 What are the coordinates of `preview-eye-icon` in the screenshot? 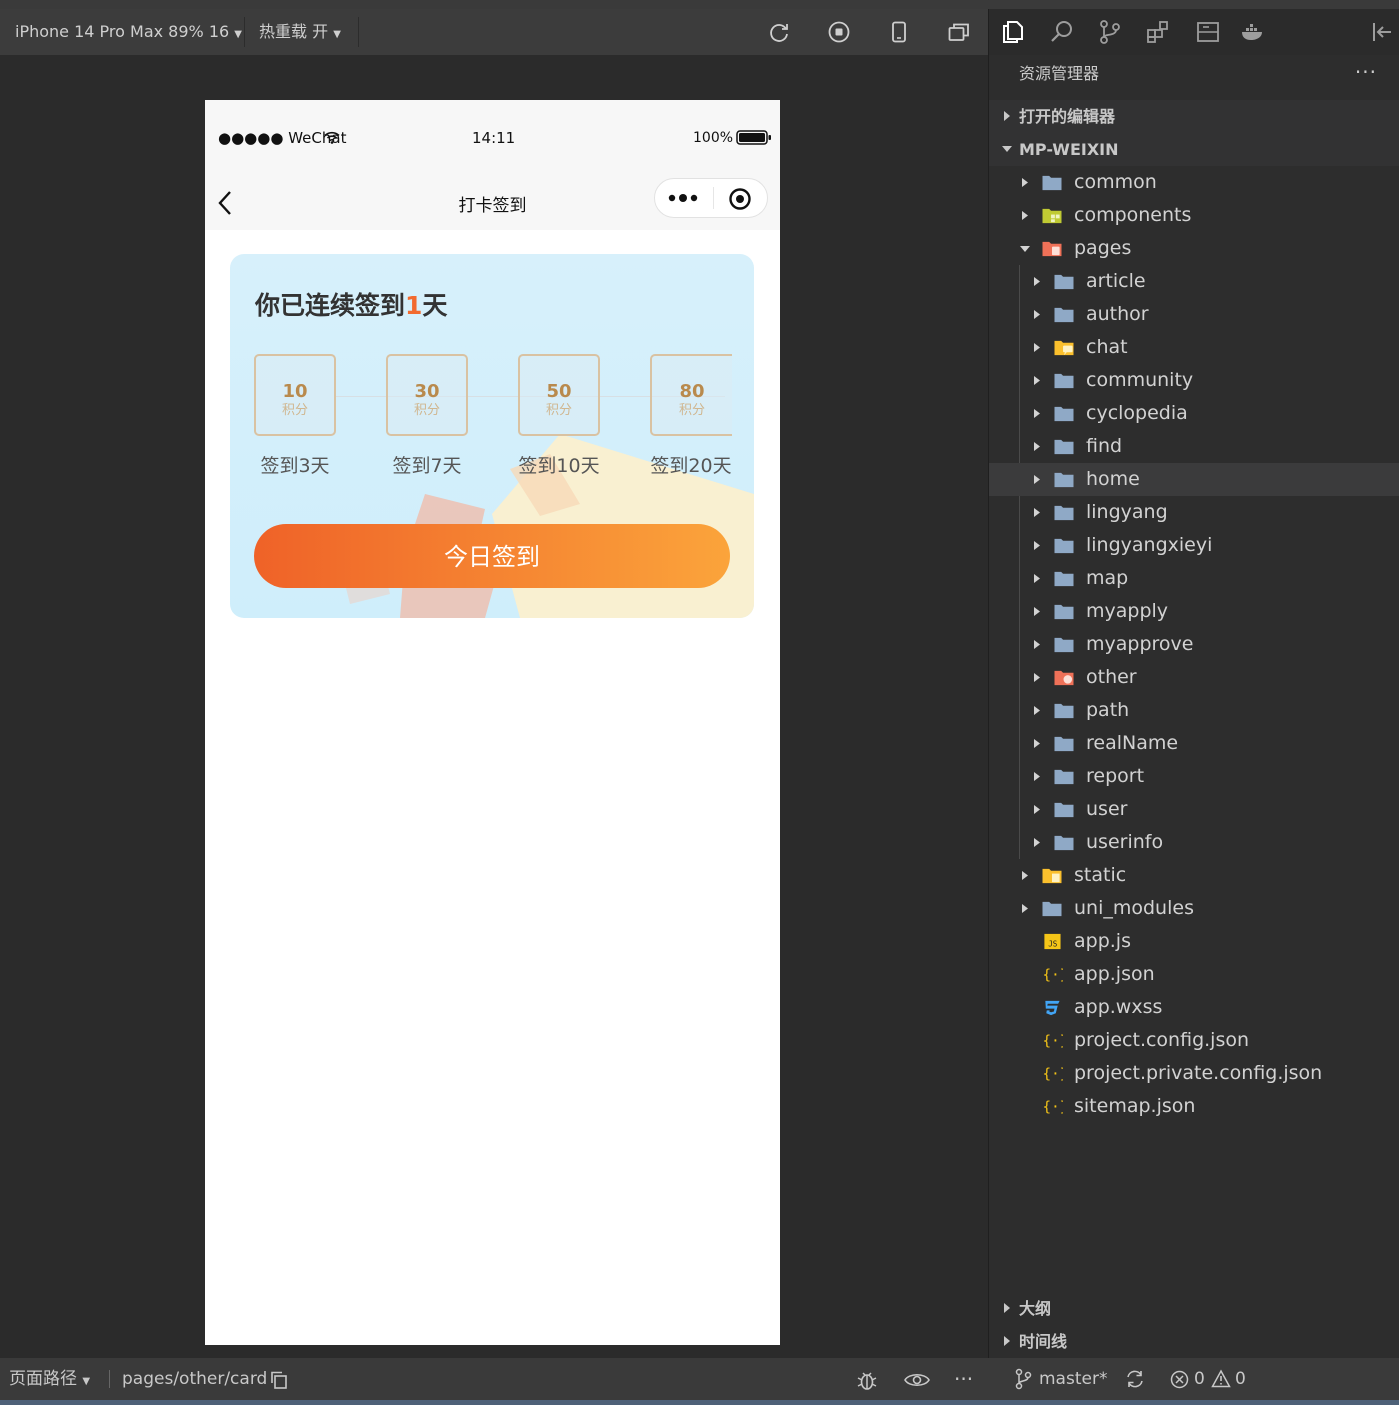 It's located at (917, 1380).